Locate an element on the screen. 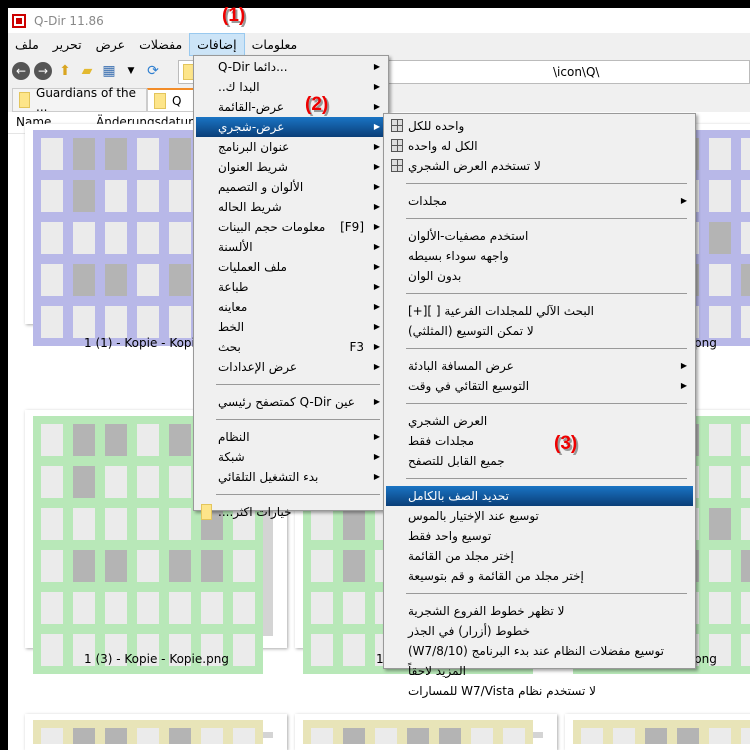  menu-item: لا تظهر خطوط الفروع الشجرية is located at coordinates (539, 611).